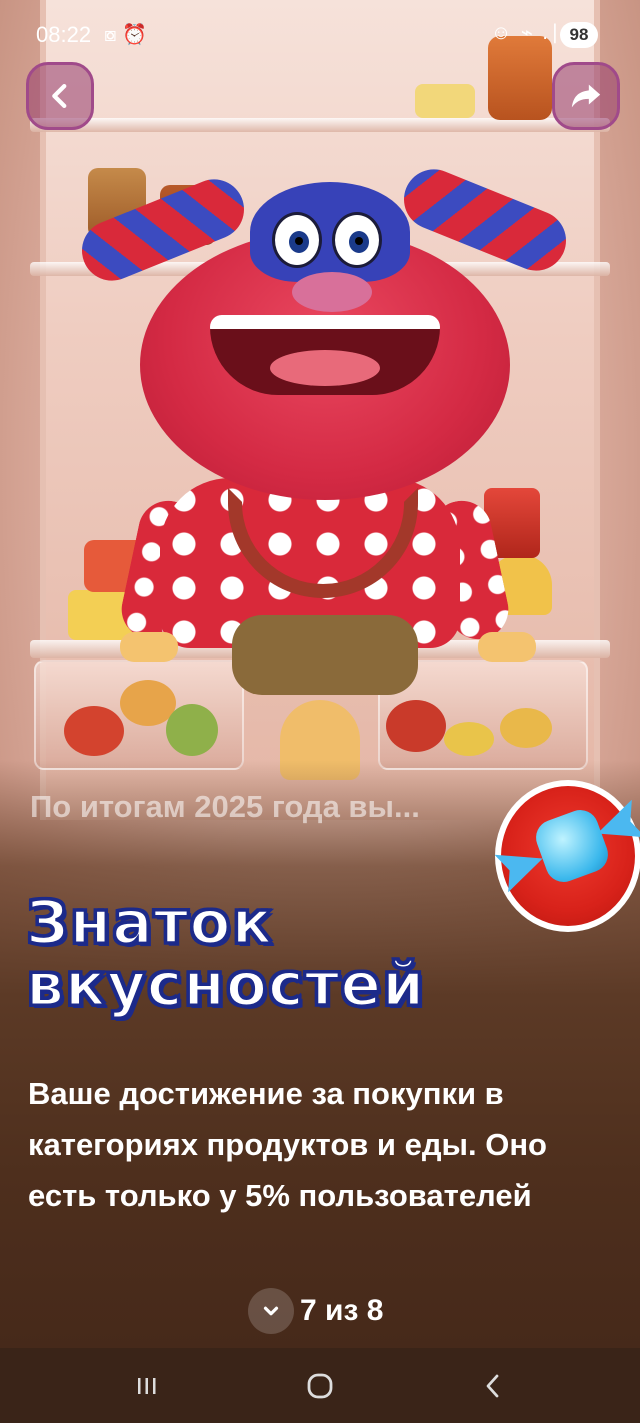 The height and width of the screenshot is (1423, 640). I want to click on chevron-left-icon, so click(59, 96).